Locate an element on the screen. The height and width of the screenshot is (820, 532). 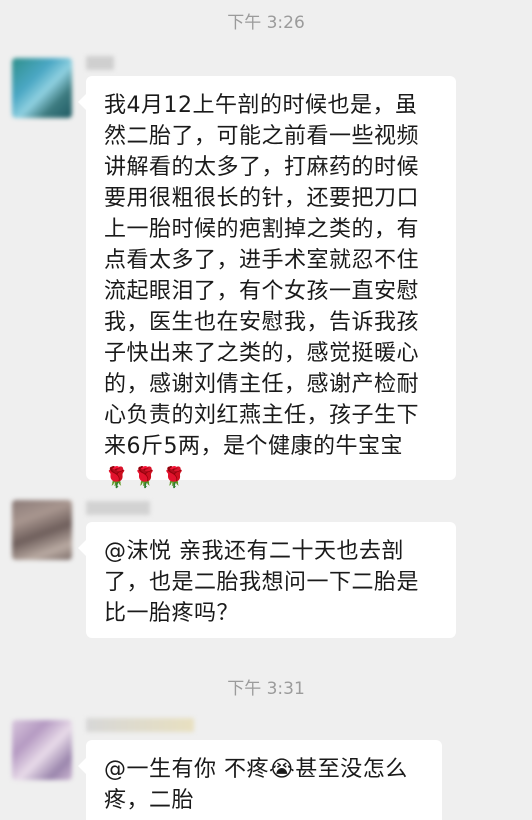
message-bubble: @一生有你 不疼😭甚至没怎么 疼，二胎 is located at coordinates (260, 780).